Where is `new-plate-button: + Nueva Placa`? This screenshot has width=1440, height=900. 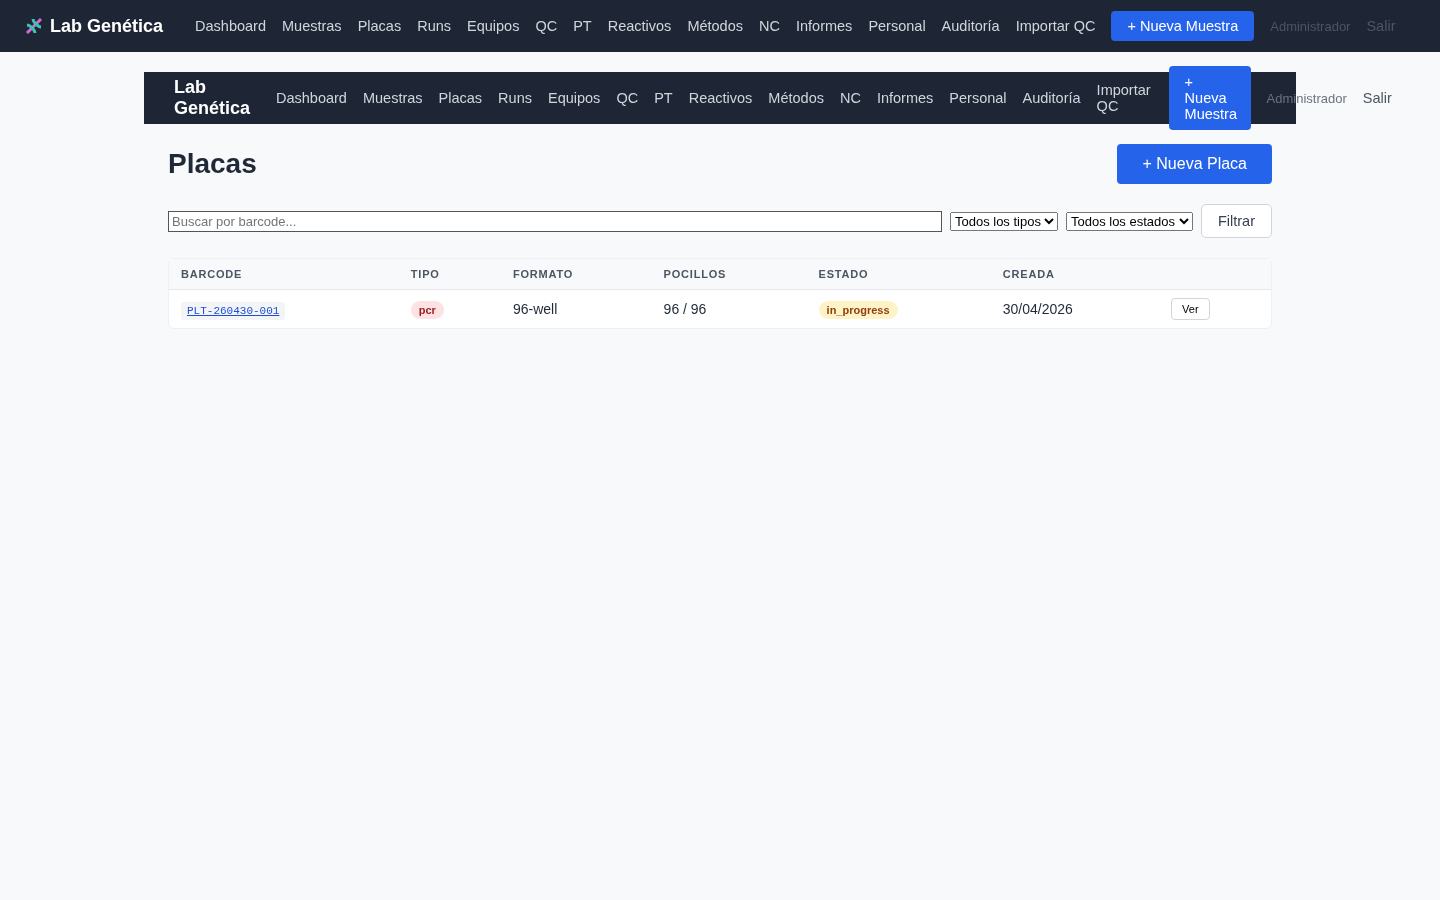 new-plate-button: + Nueva Placa is located at coordinates (1194, 164).